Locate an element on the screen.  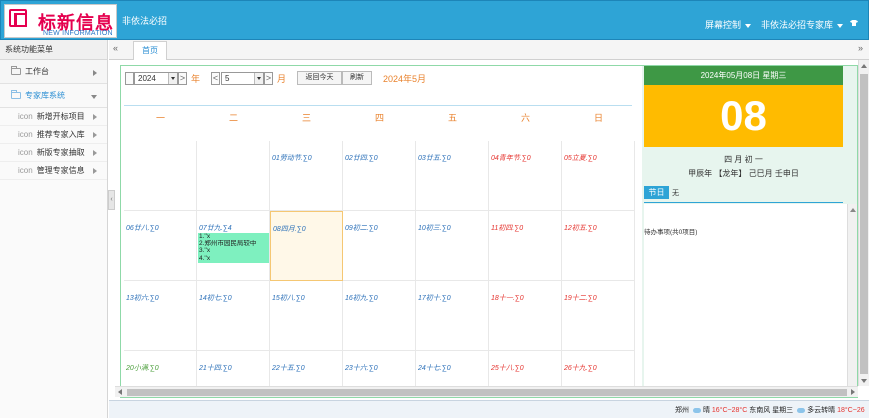
weather-wind: 东南风 is located at coordinates (760, 410).